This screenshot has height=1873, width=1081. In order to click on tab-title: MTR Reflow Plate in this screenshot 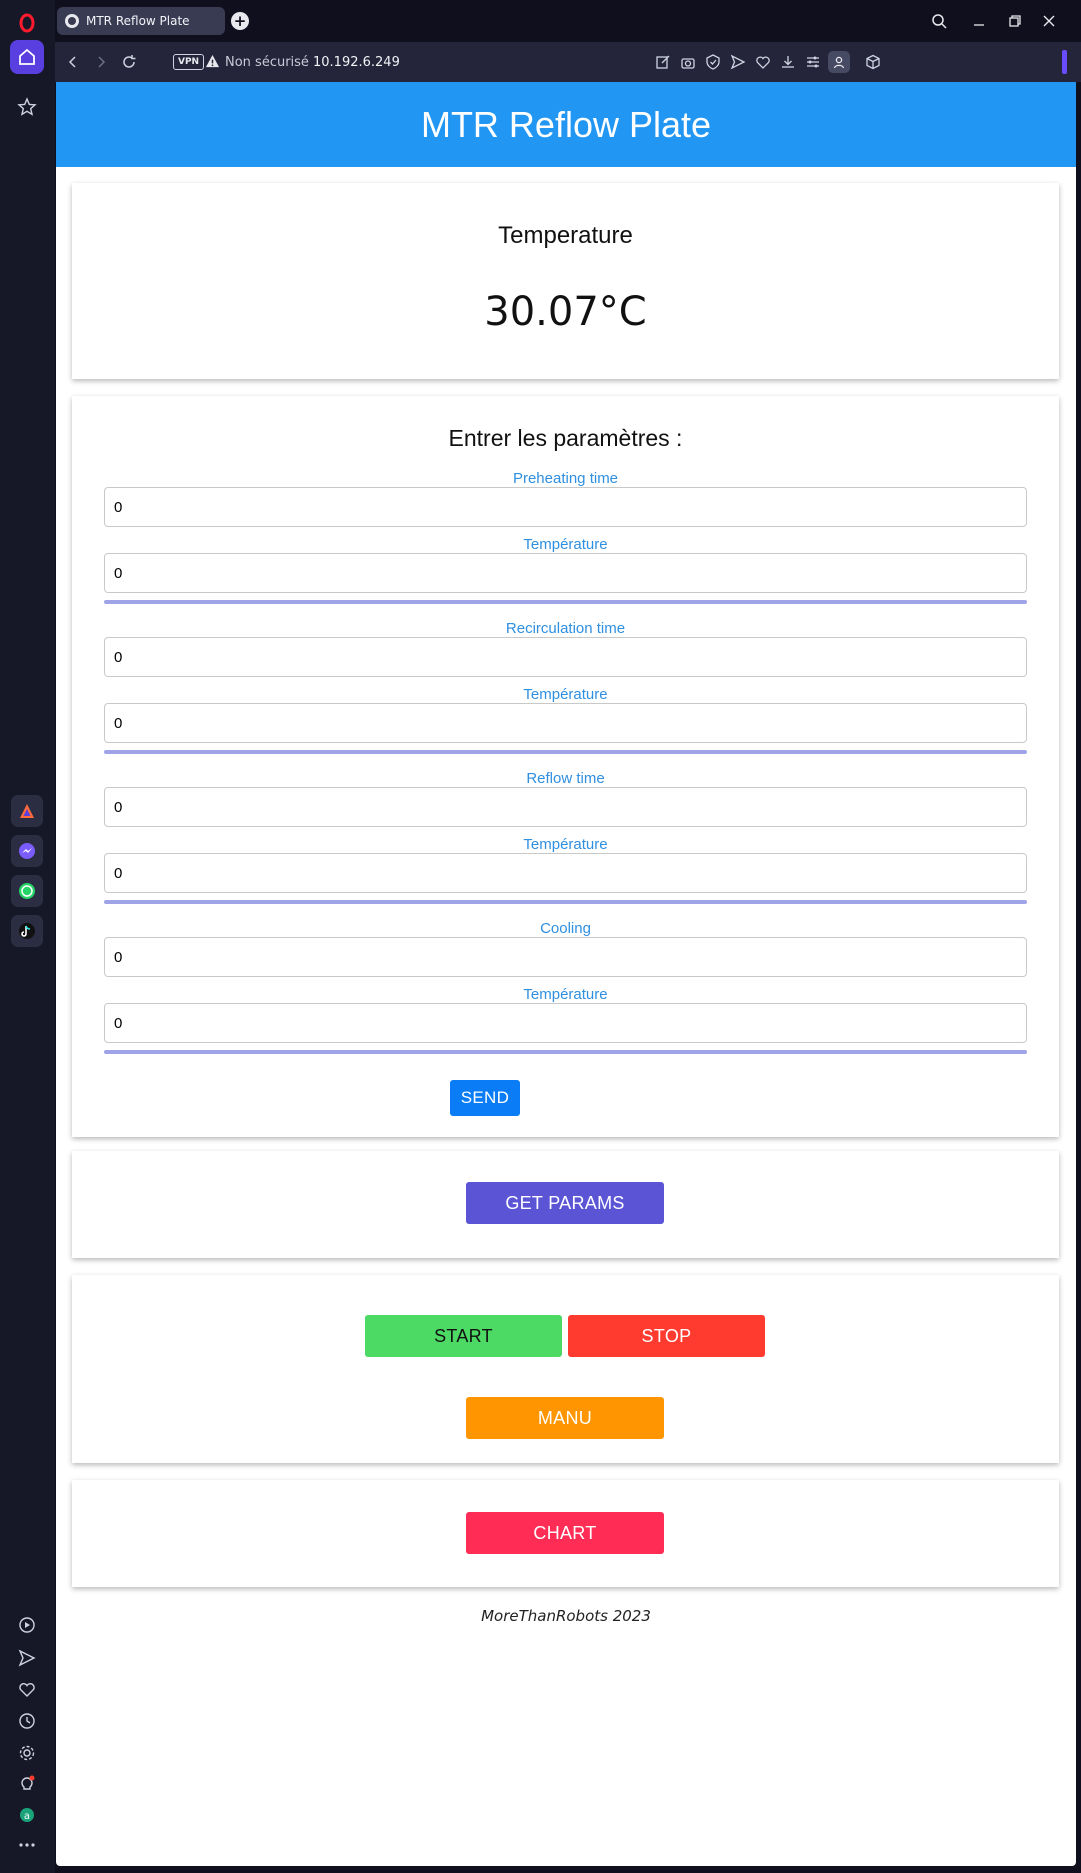, I will do `click(138, 21)`.